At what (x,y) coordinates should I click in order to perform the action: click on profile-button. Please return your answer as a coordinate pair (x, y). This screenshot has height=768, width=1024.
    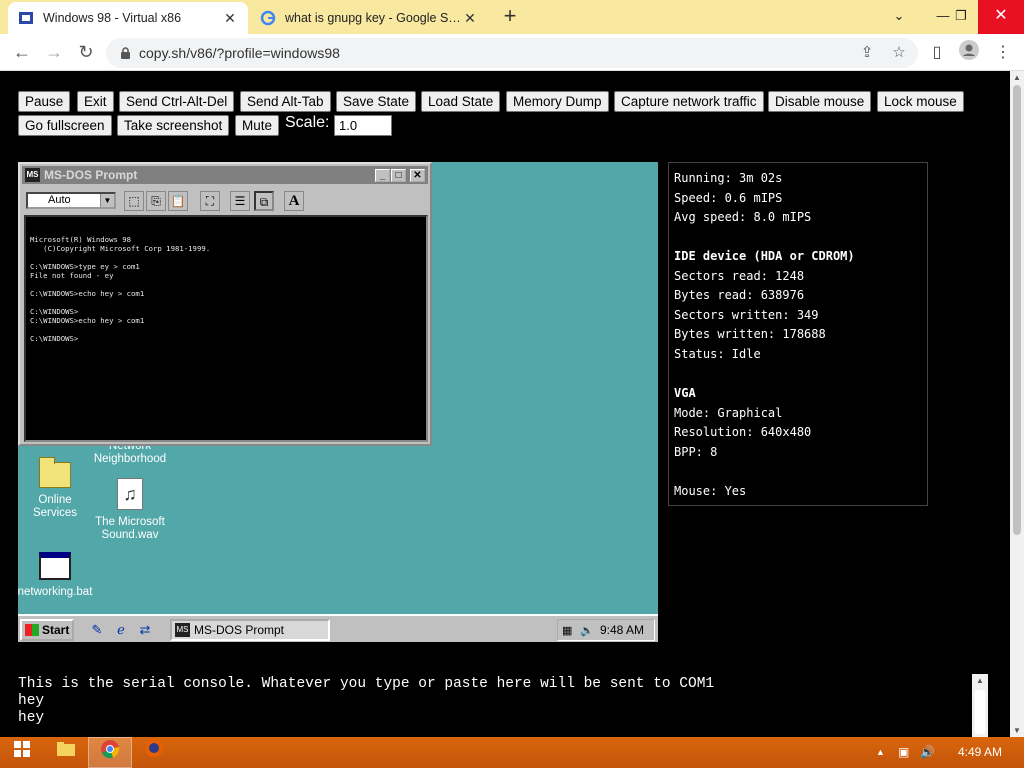
    Looking at the image, I should click on (969, 53).